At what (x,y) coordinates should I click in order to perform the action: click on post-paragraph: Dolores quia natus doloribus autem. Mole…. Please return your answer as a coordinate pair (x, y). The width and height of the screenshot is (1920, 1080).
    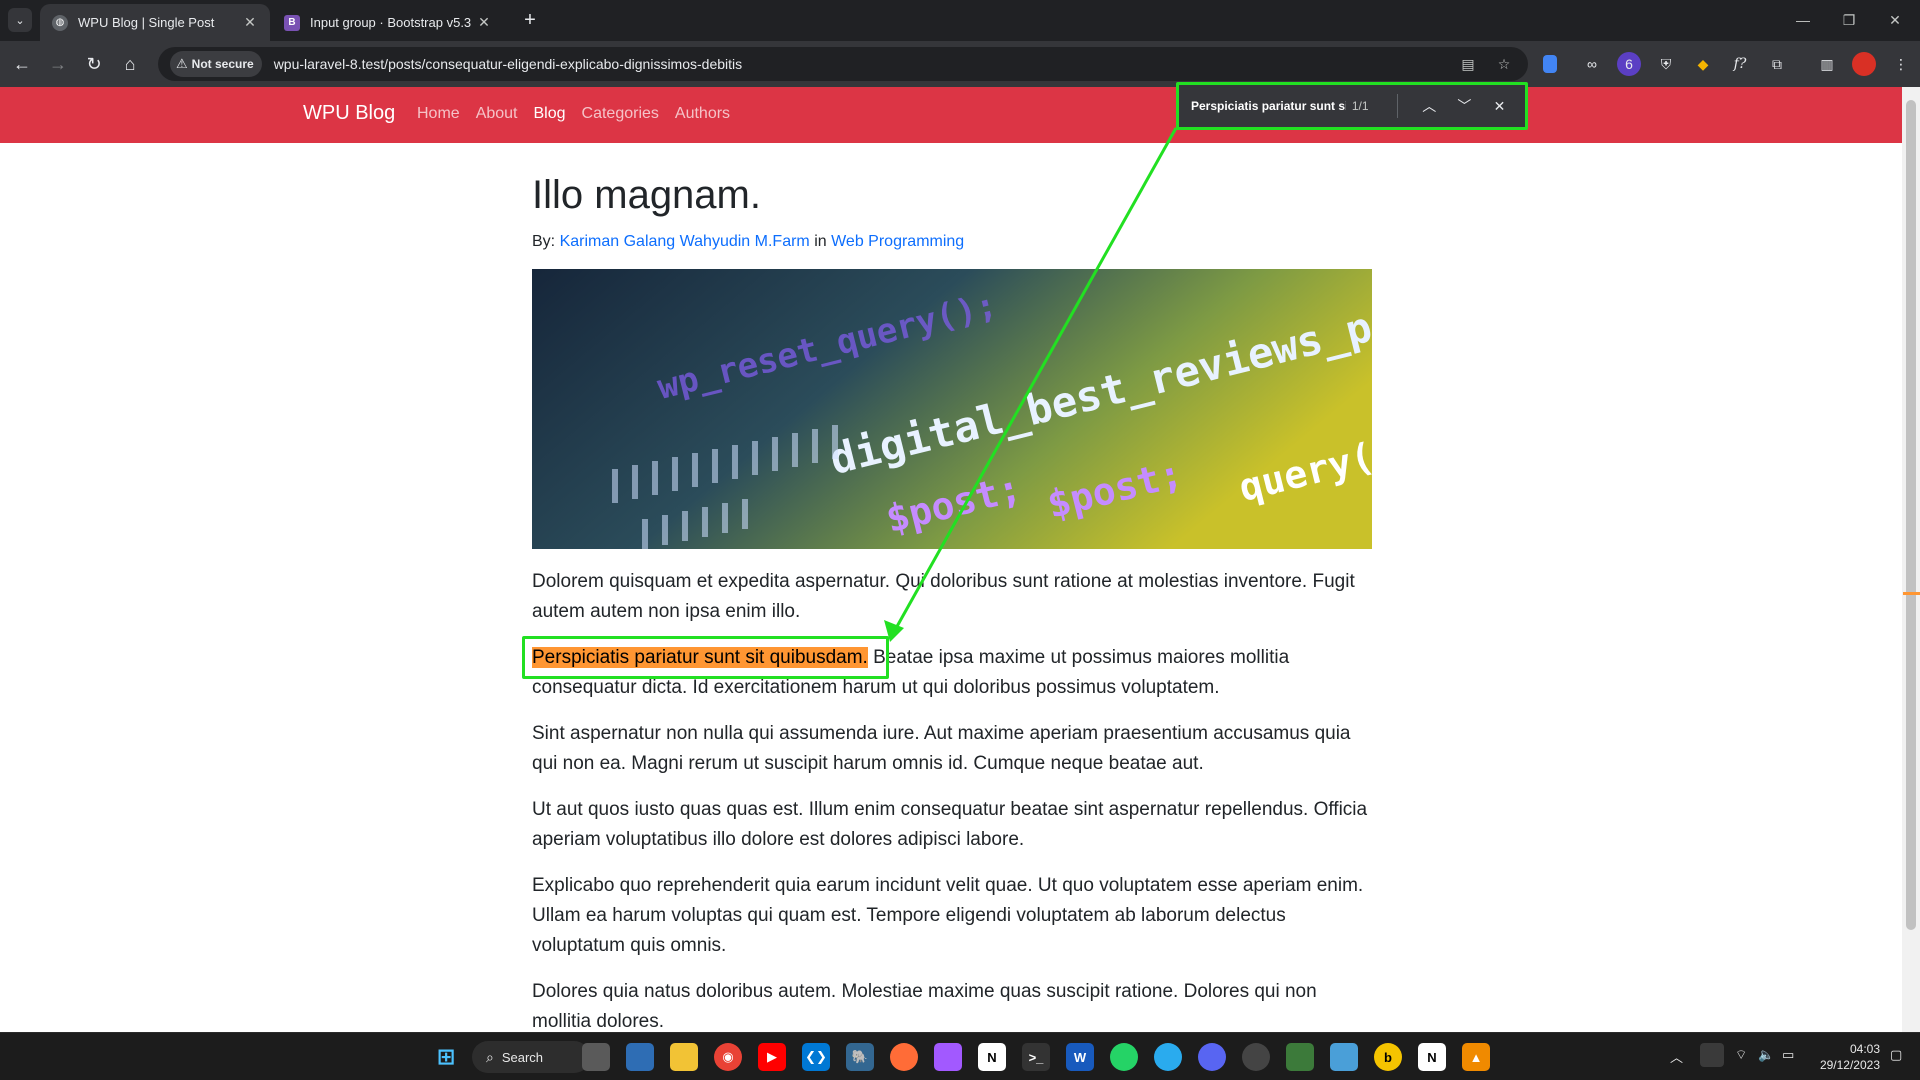
    Looking at the image, I should click on (924, 1006).